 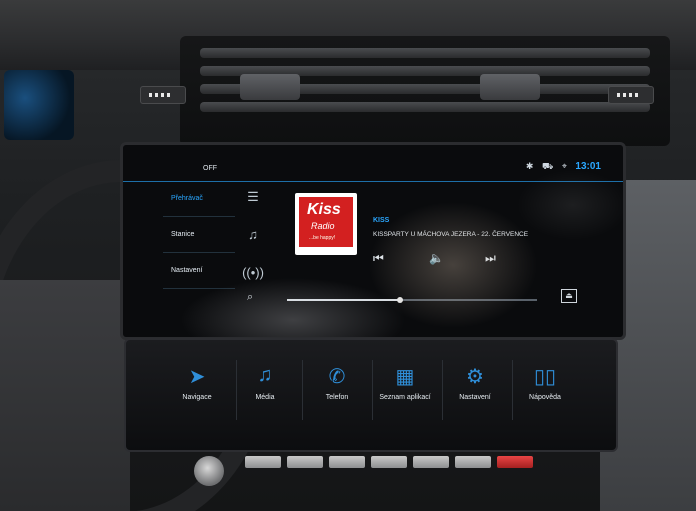 I want to click on shortcut-help: ▯▯ Nápověda, so click(x=545, y=382).